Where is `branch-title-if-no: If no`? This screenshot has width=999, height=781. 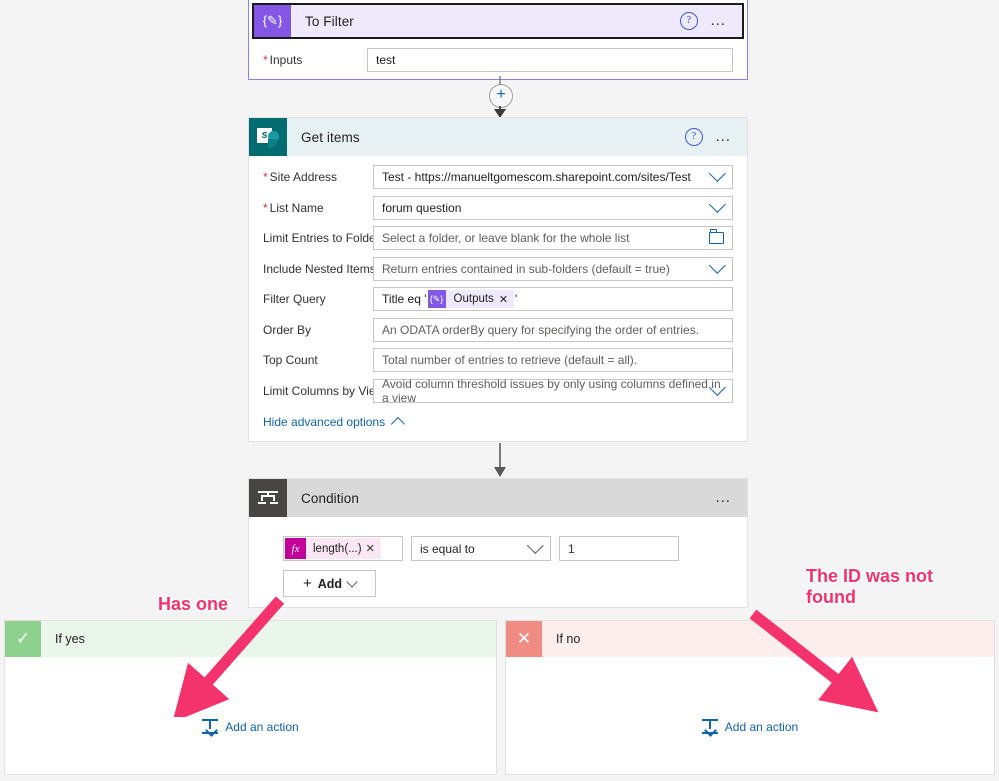 branch-title-if-no: If no is located at coordinates (568, 639).